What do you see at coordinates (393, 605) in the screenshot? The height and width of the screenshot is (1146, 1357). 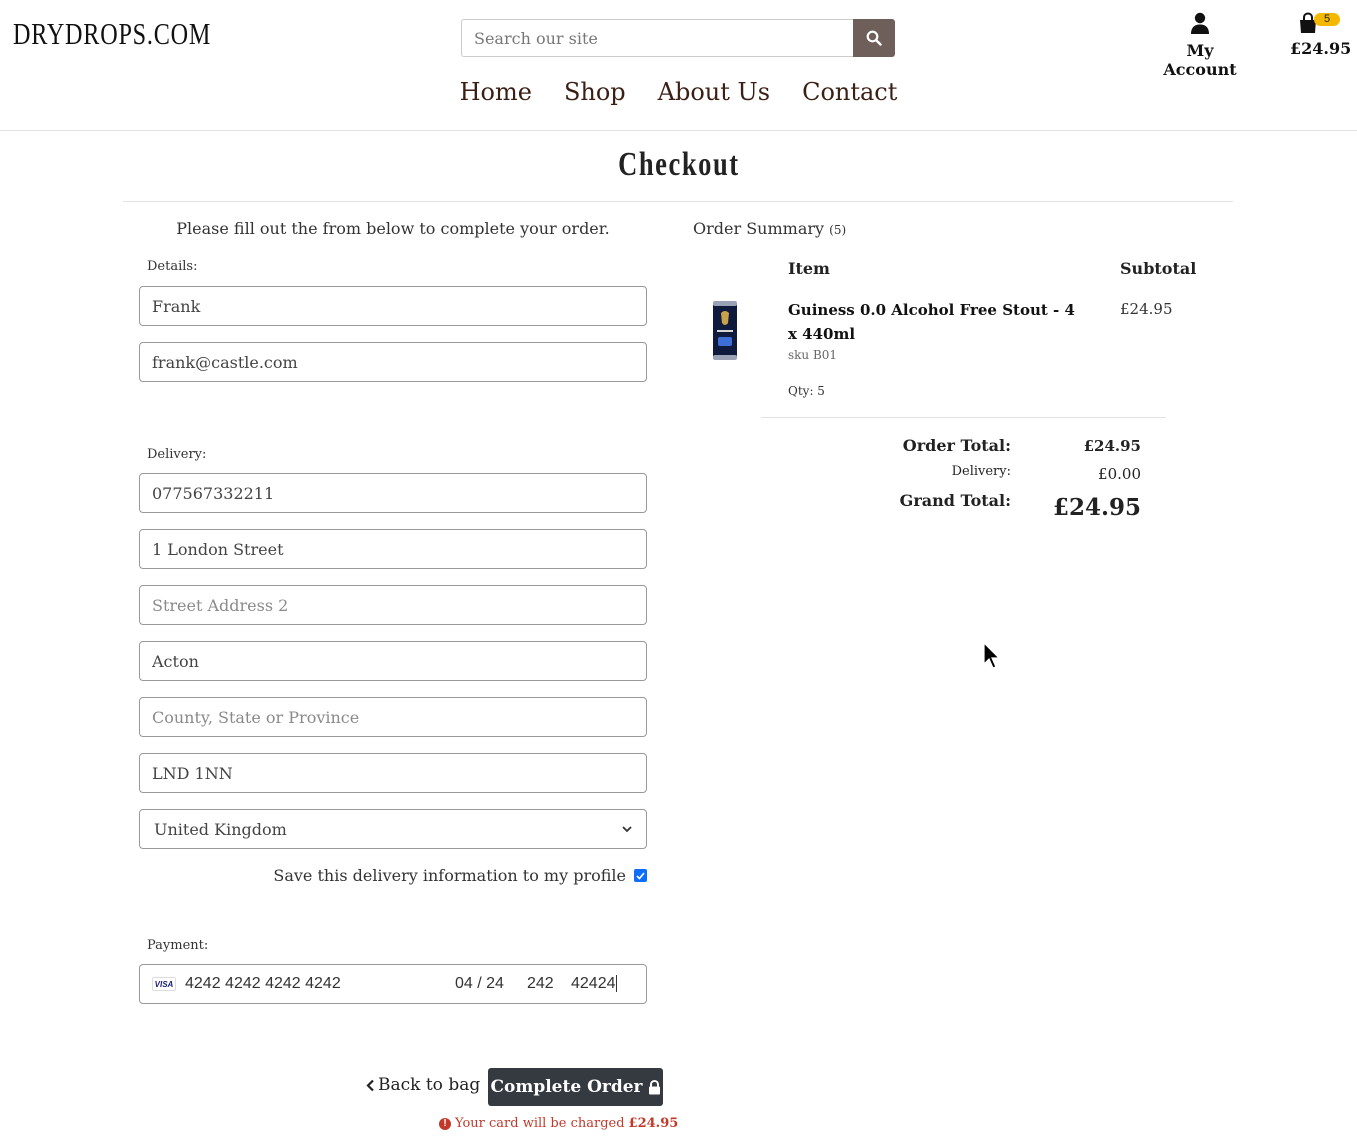 I see `street-address-2-input` at bounding box center [393, 605].